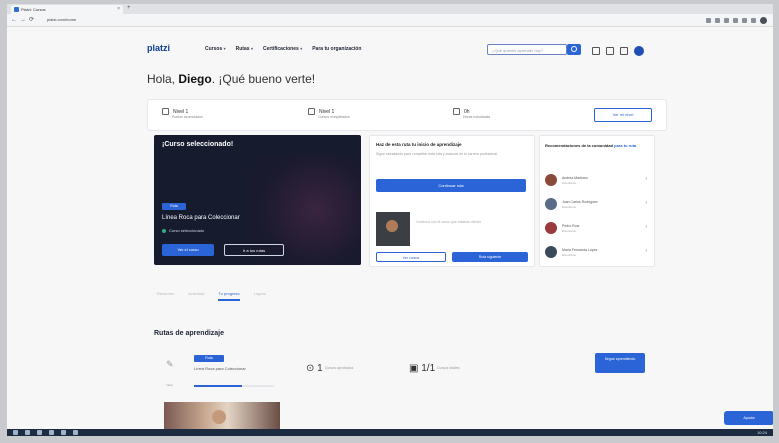 Image resolution: width=779 pixels, height=443 pixels. I want to click on extension-icons, so click(736, 20).